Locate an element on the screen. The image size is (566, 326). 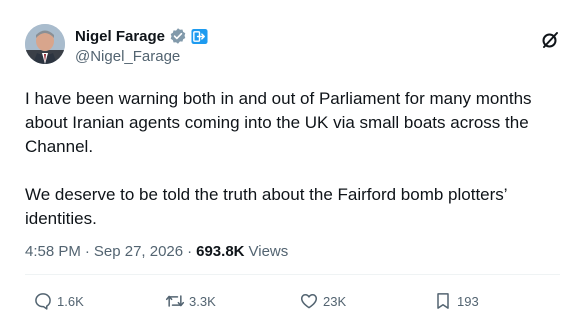
like-button: 23K is located at coordinates (322, 301).